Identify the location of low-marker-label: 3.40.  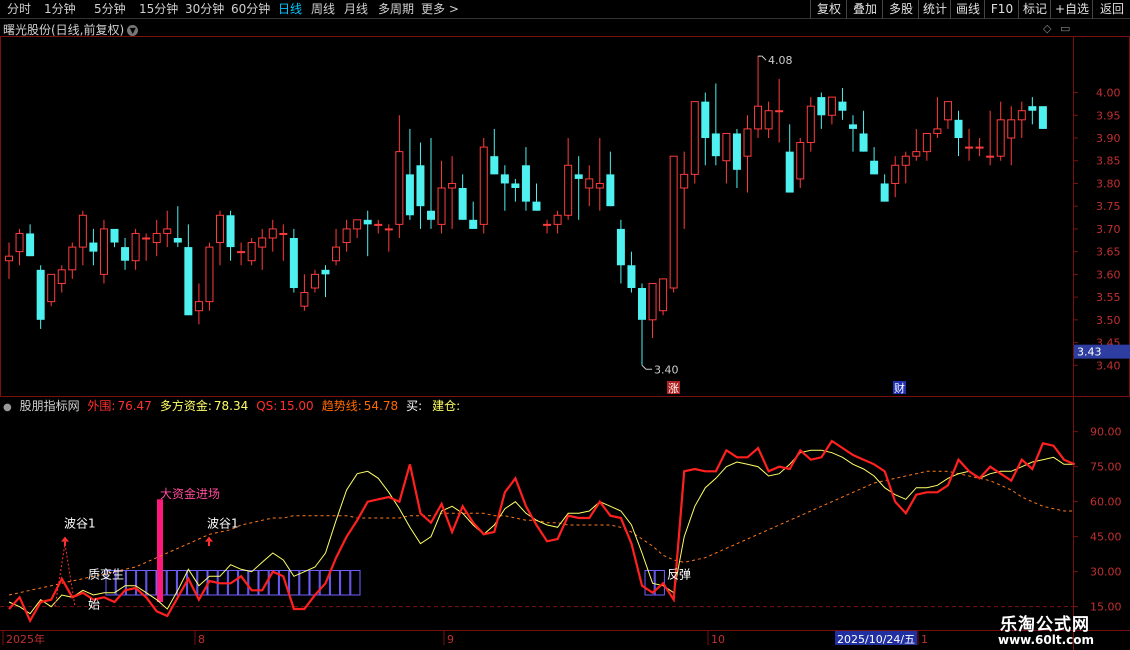
(666, 369).